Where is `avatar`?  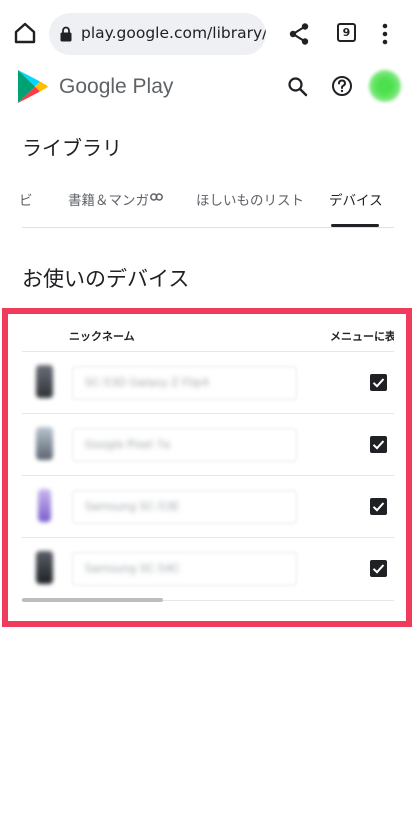
avatar is located at coordinates (385, 86).